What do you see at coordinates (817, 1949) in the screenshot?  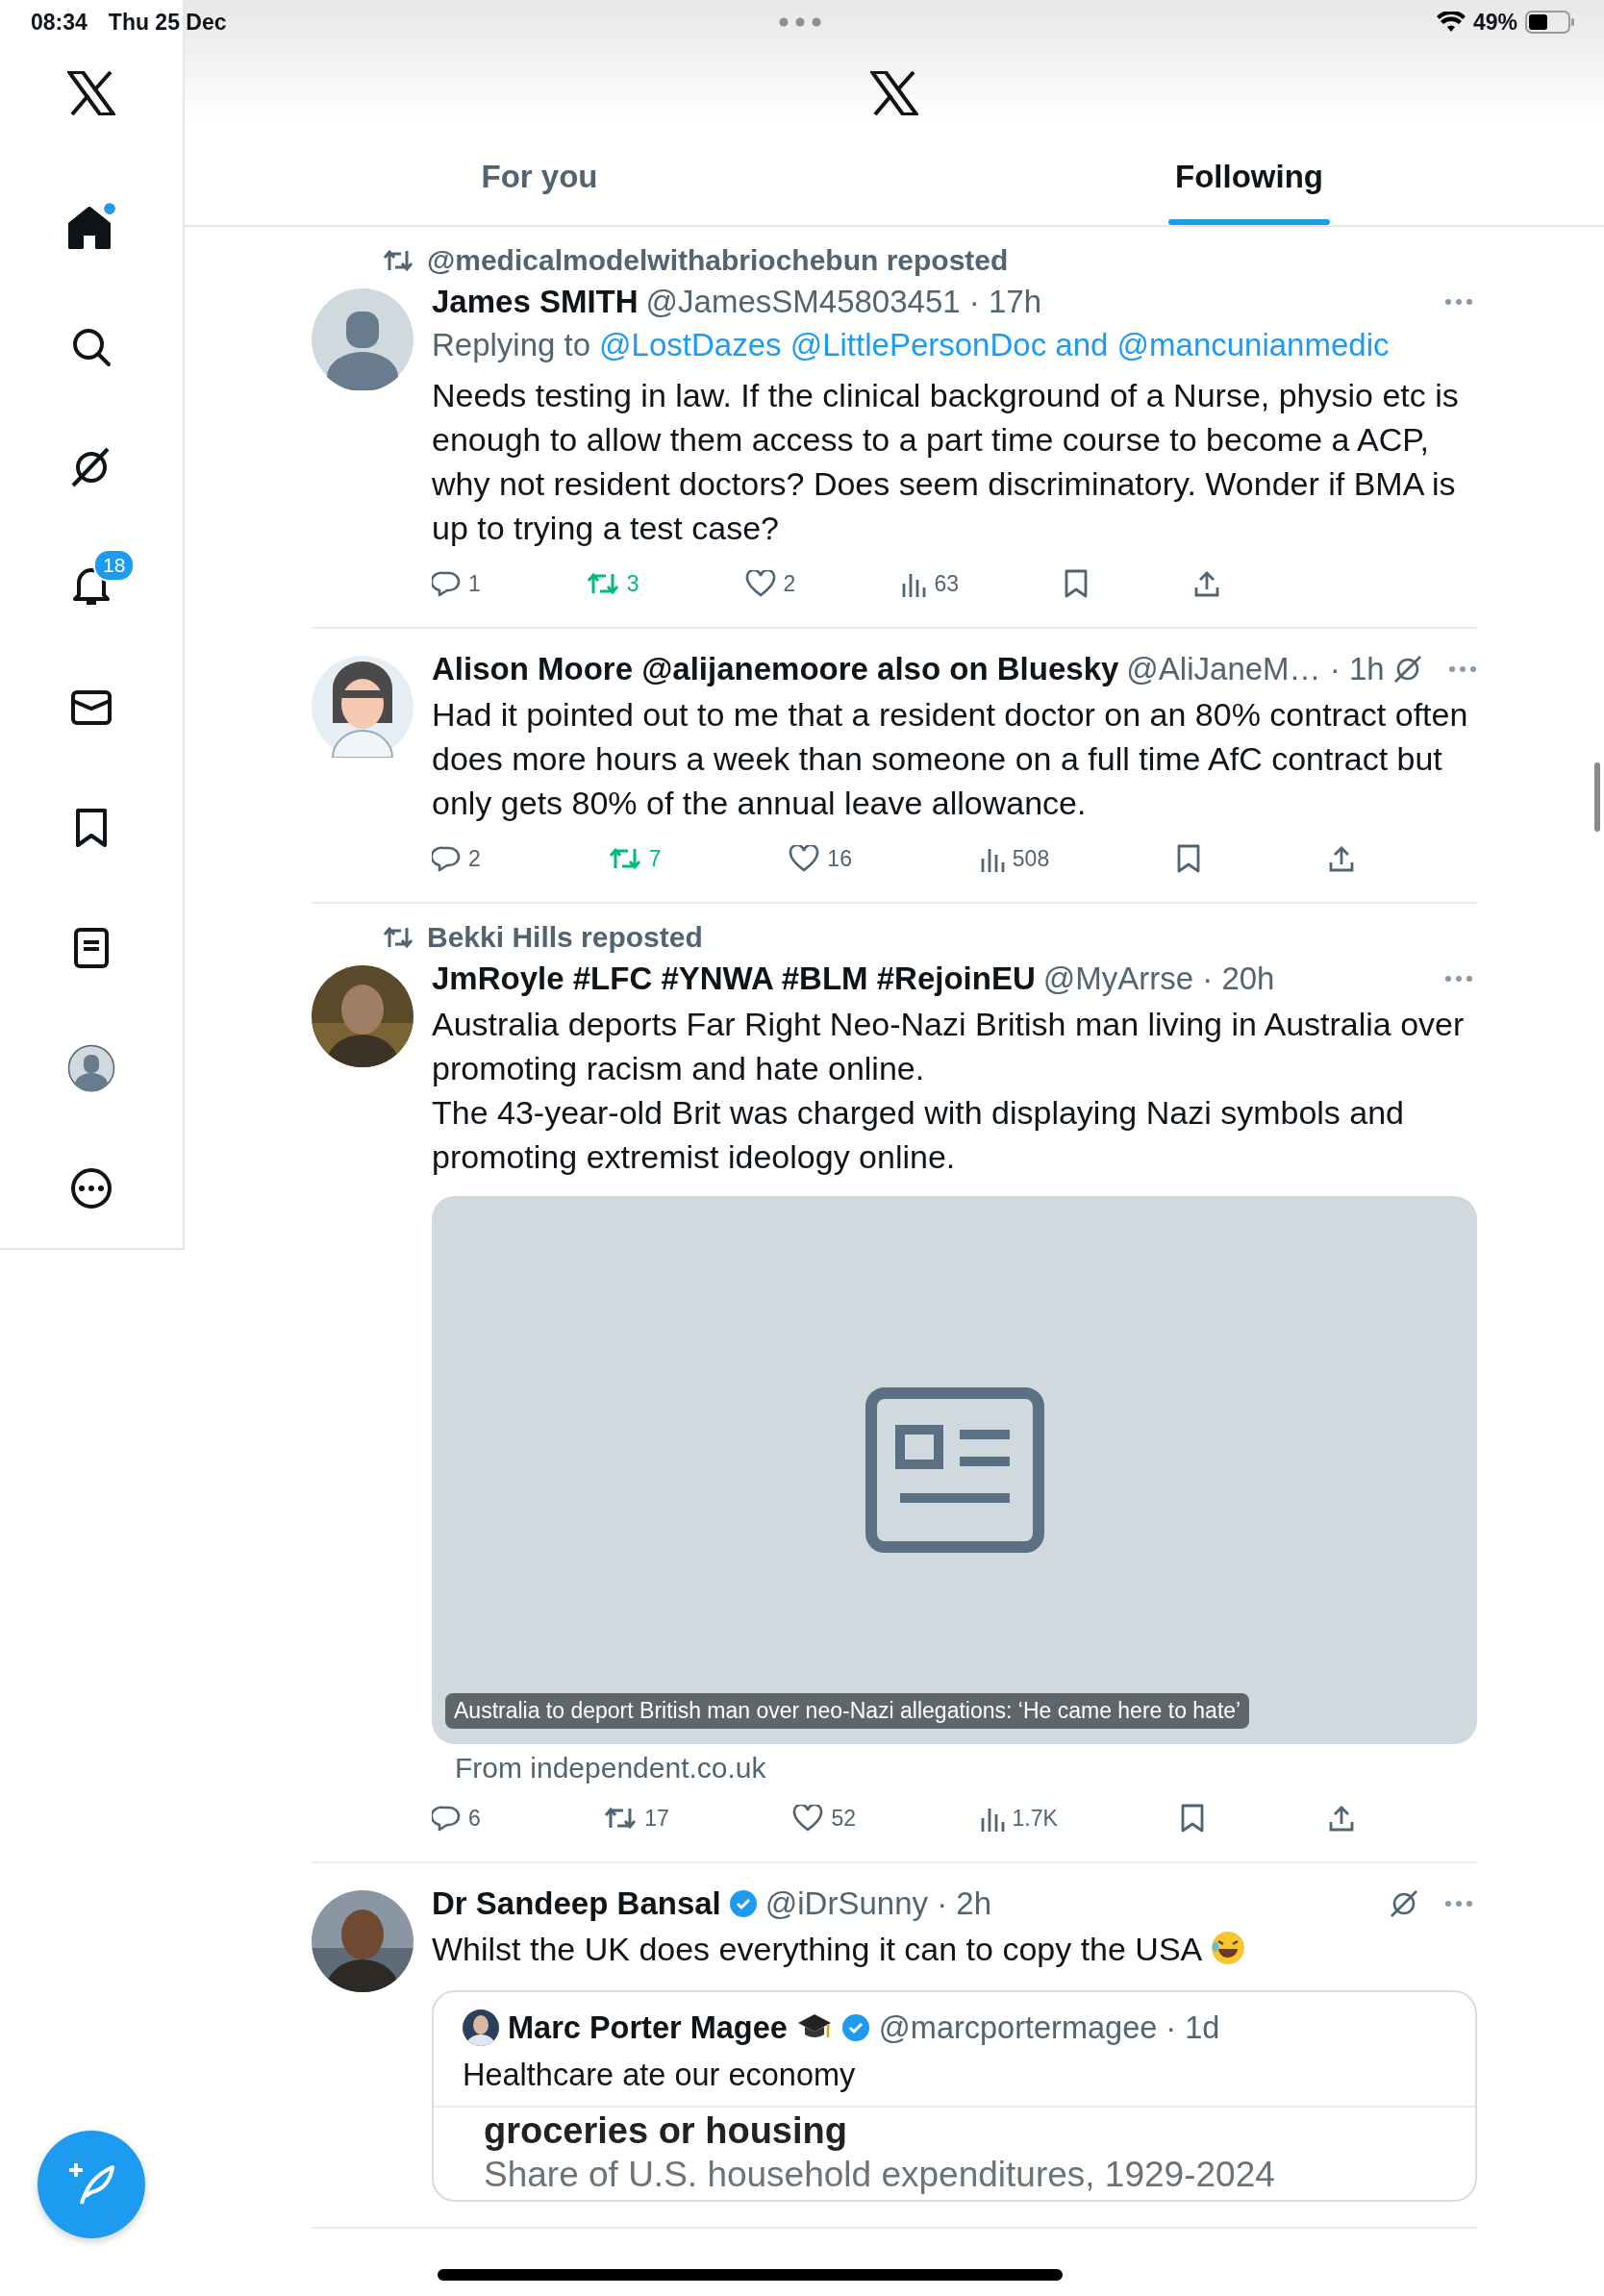 I see `post-text: Whilst the UK does everything it can to copy the USA` at bounding box center [817, 1949].